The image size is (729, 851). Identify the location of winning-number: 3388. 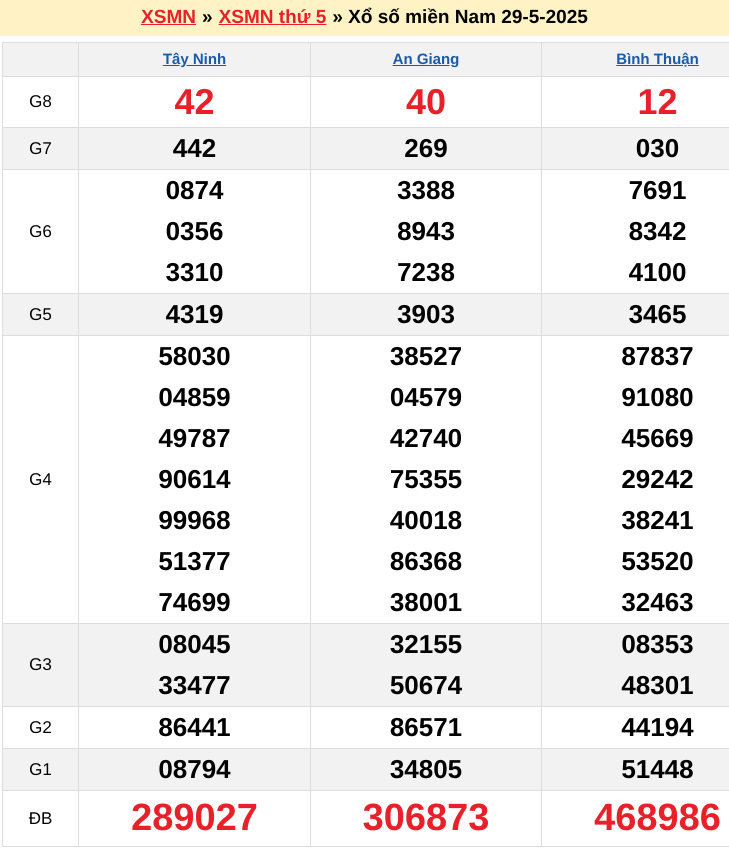
(426, 190).